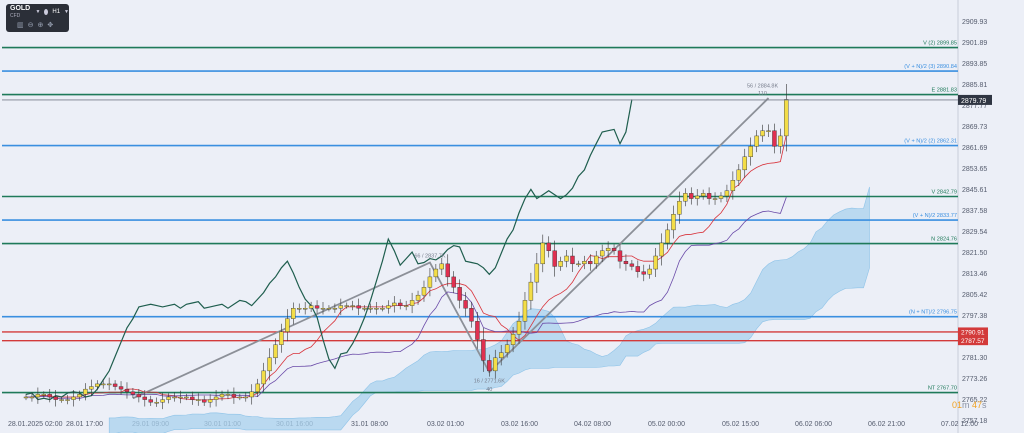 The width and height of the screenshot is (1024, 433). I want to click on level-label: E 2881.83, so click(944, 91).